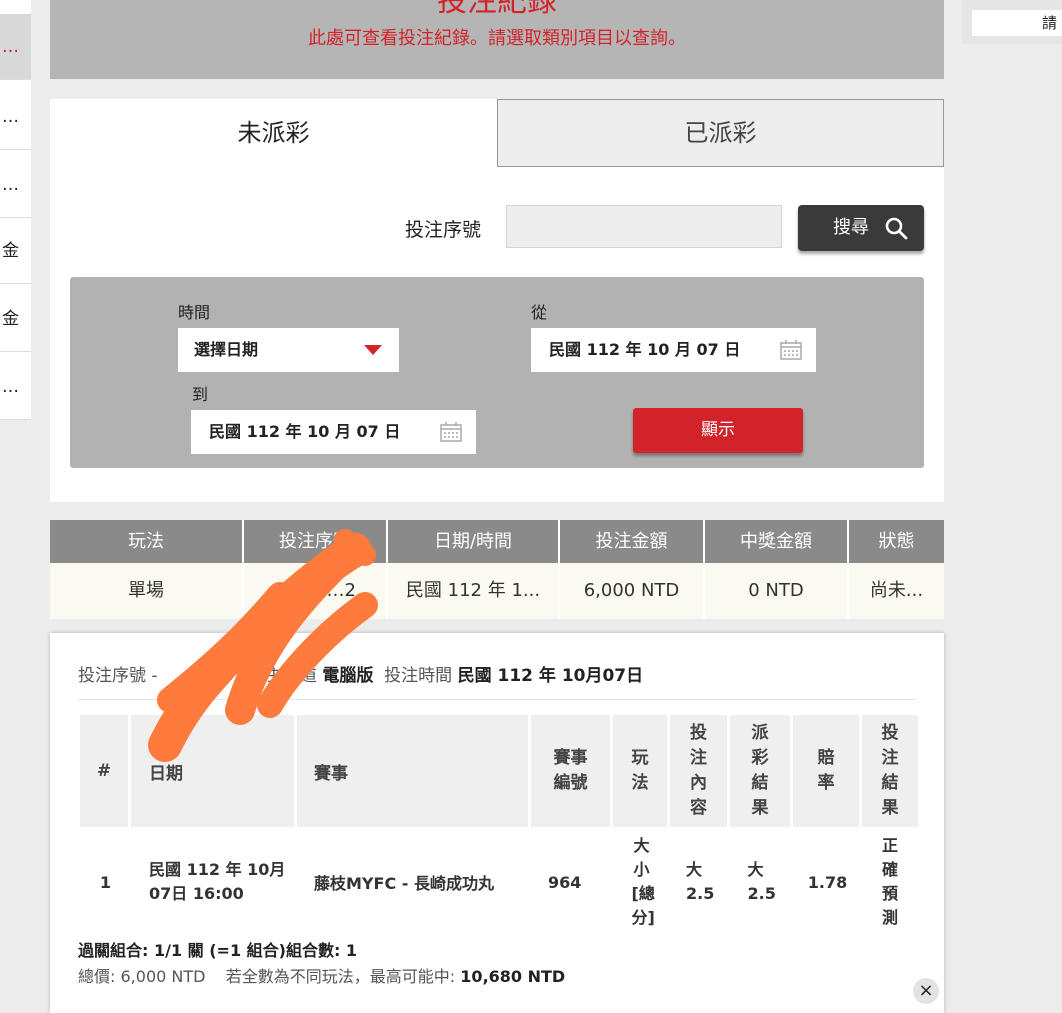  What do you see at coordinates (404, 883) in the screenshot?
I see `table-cell: 藤枝MYFC - 長崎成功丸` at bounding box center [404, 883].